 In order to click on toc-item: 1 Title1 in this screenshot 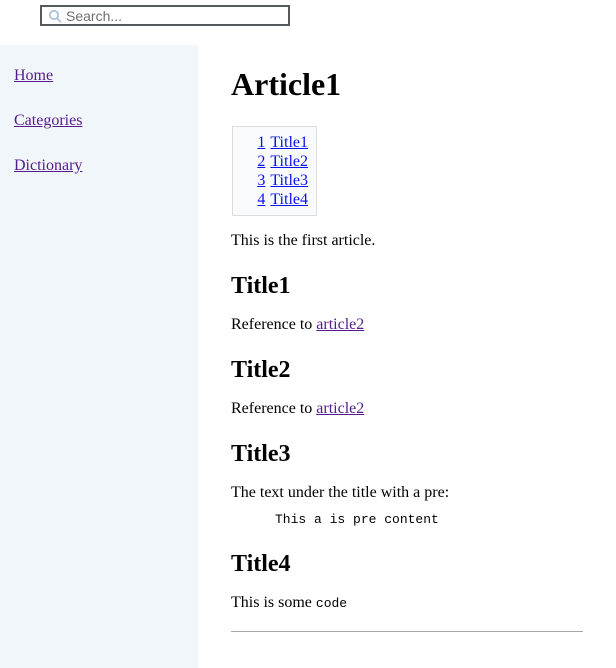, I will do `click(274, 142)`.